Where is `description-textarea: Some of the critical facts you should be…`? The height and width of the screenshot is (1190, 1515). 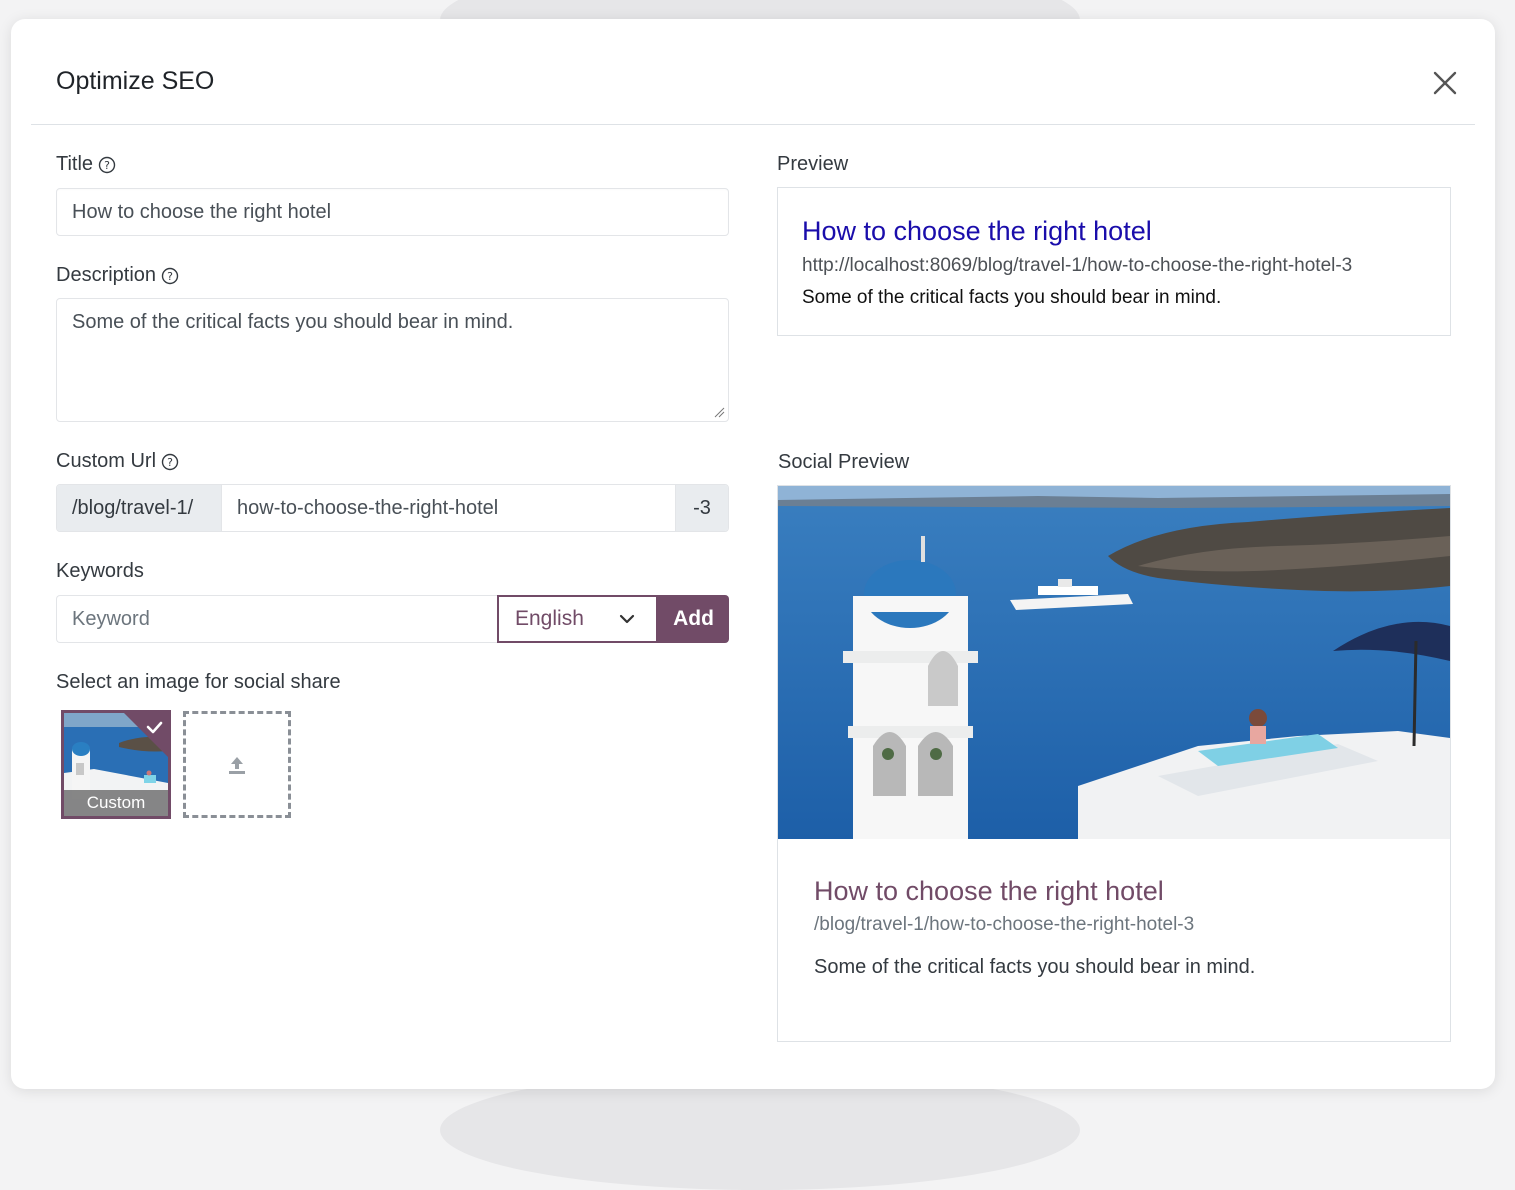
description-textarea: Some of the critical facts you should be… is located at coordinates (392, 360).